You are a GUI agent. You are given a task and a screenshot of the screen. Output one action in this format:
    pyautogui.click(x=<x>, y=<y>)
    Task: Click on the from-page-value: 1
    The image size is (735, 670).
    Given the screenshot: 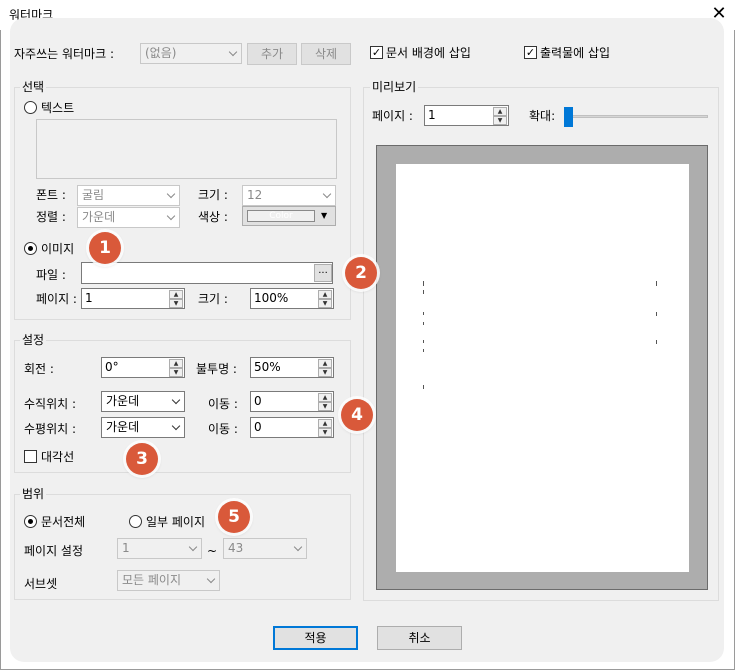 What is the action you would take?
    pyautogui.click(x=126, y=548)
    